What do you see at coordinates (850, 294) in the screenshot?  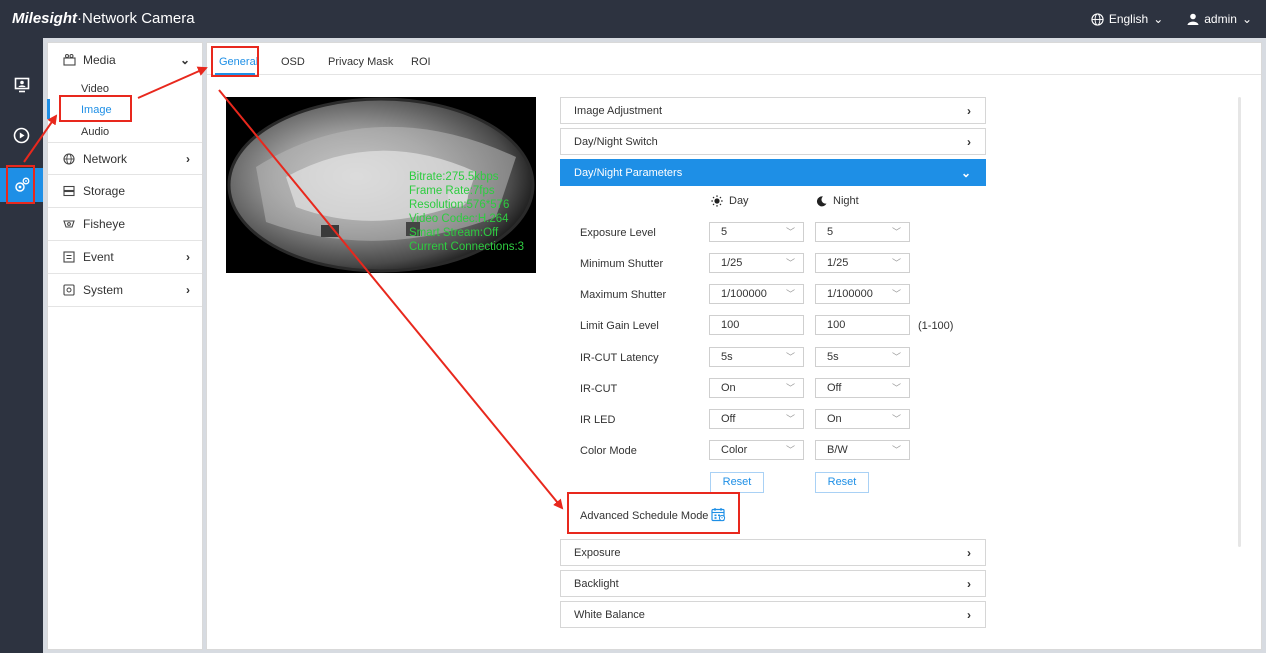 I see `select-value: 1/100000` at bounding box center [850, 294].